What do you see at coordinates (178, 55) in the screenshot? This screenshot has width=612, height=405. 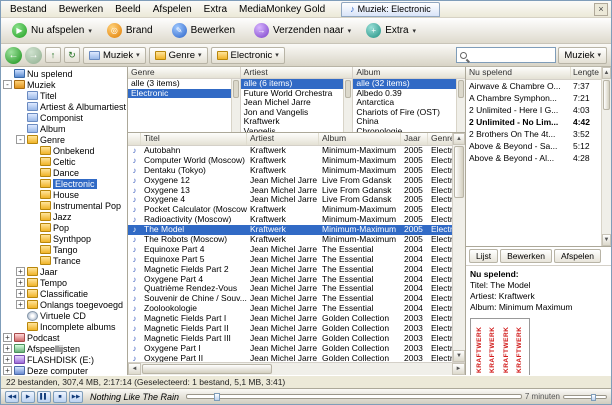 I see `breadcrumb-dropdown: Genre ▾` at bounding box center [178, 55].